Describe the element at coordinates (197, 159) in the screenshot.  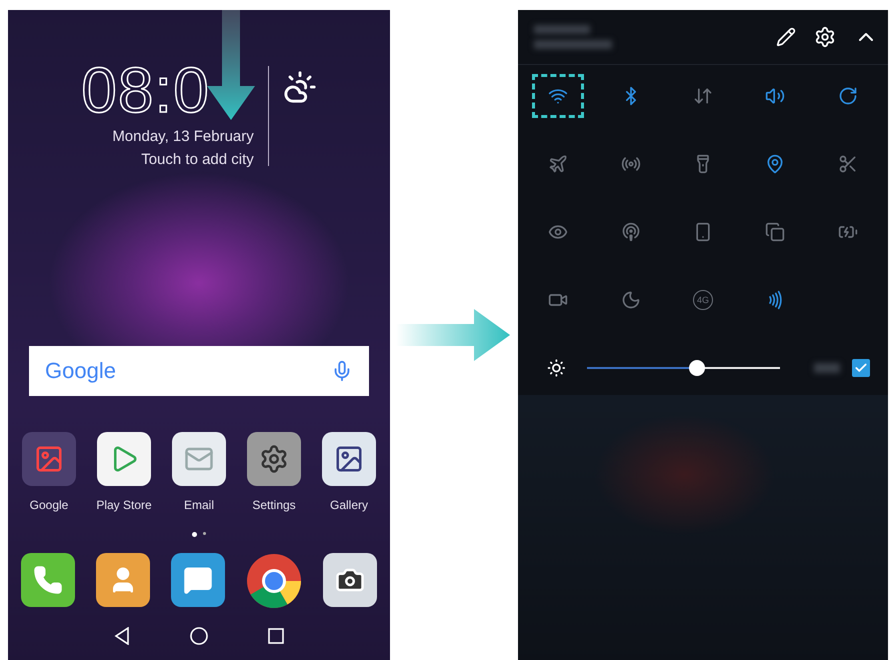
I see `add-city-link: Touch to add city` at that location.